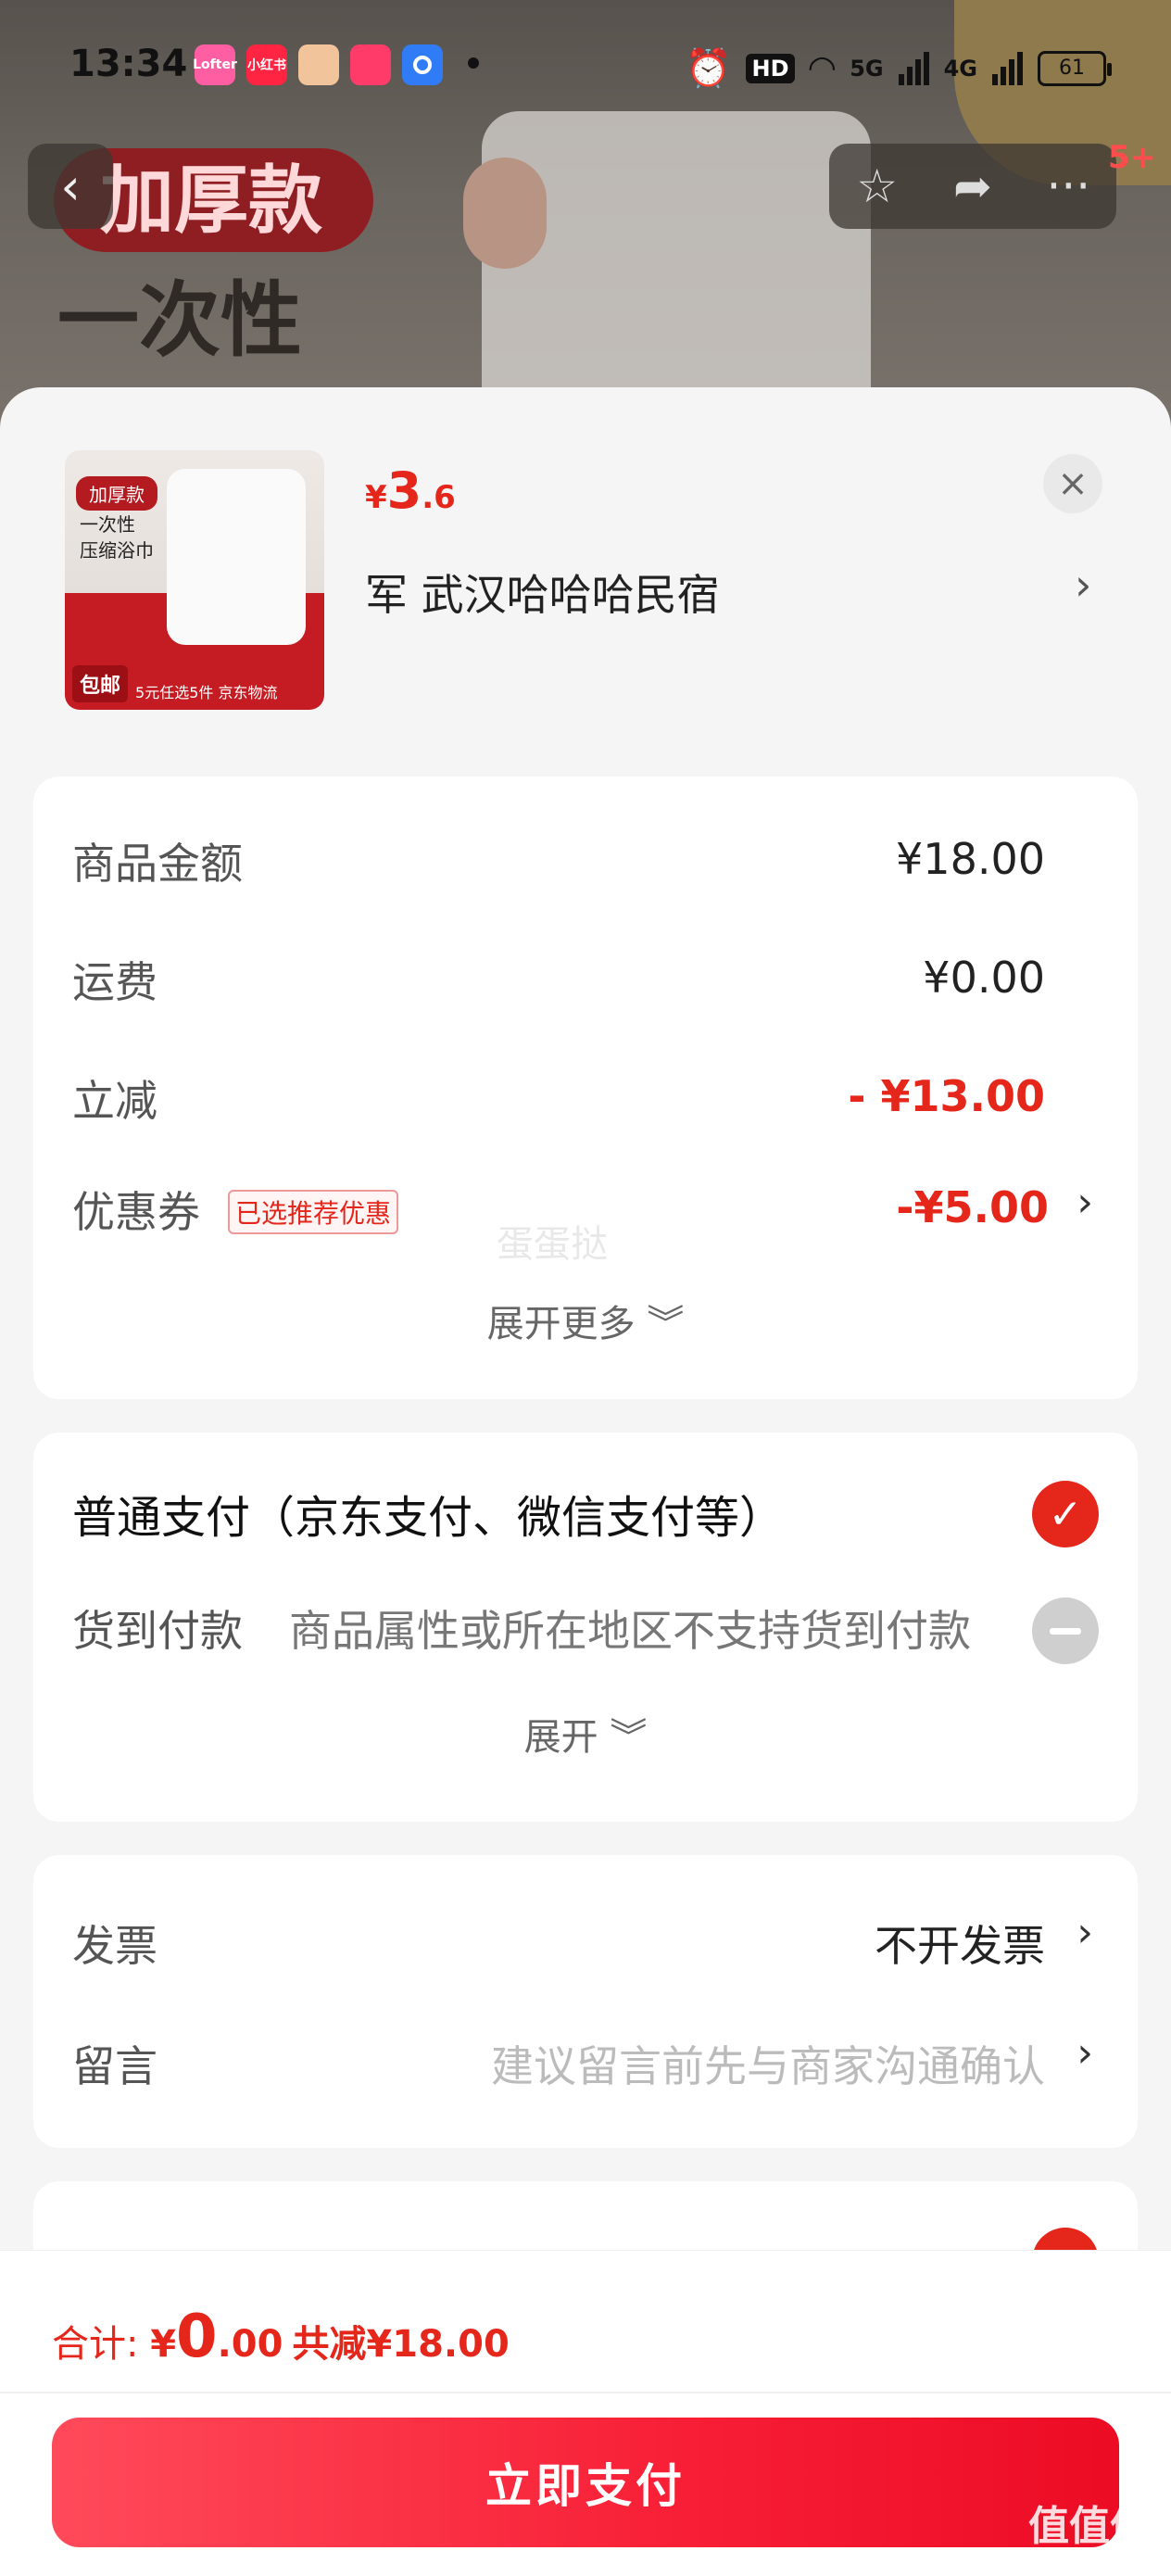 The image size is (1171, 2576). What do you see at coordinates (128, 64) in the screenshot?
I see `status-time: 13:34` at bounding box center [128, 64].